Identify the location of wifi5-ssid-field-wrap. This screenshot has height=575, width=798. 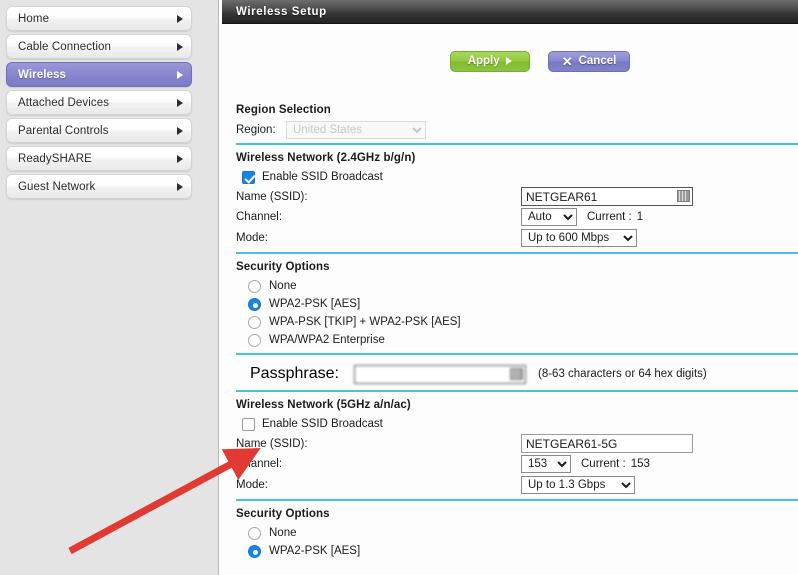
(607, 443).